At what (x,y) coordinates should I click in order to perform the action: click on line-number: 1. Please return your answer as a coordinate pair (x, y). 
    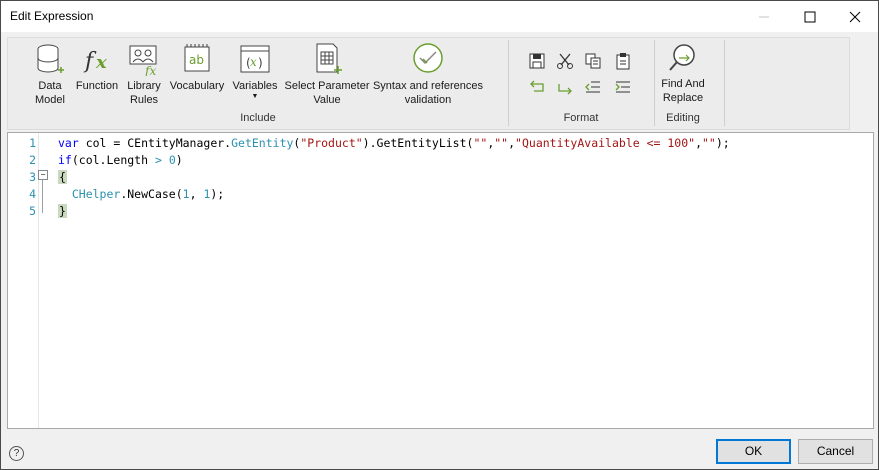
    Looking at the image, I should click on (32, 143).